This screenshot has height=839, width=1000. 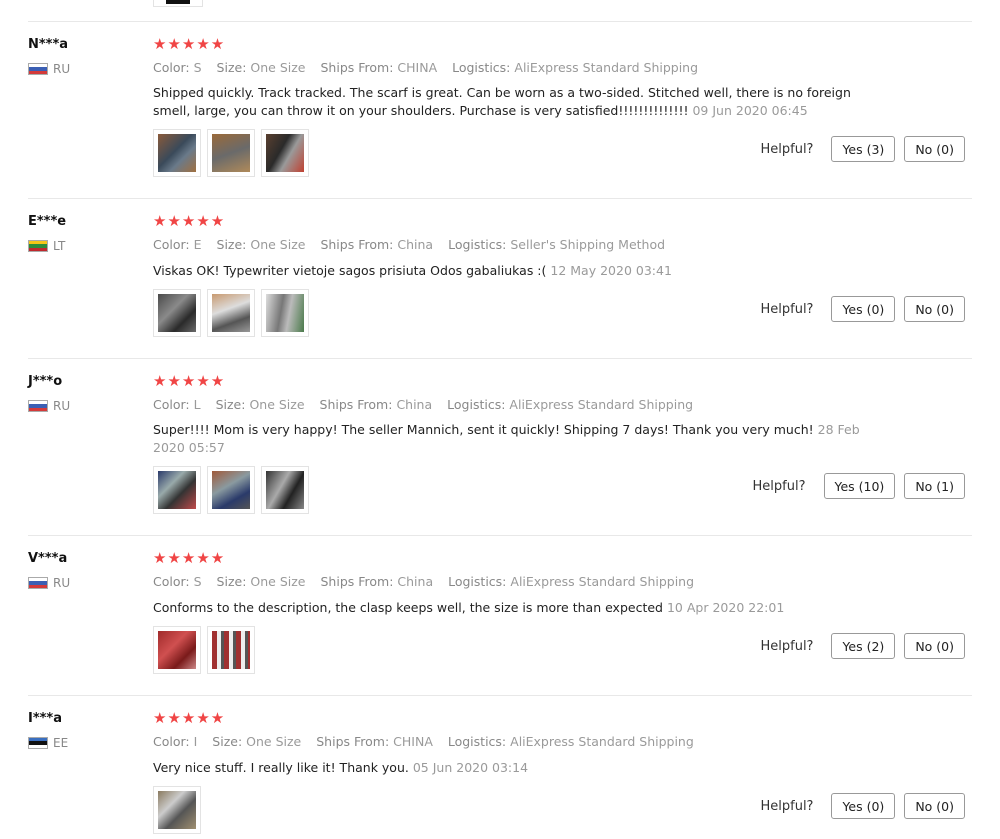 What do you see at coordinates (38, 246) in the screenshot?
I see `lithuania-flag-icon` at bounding box center [38, 246].